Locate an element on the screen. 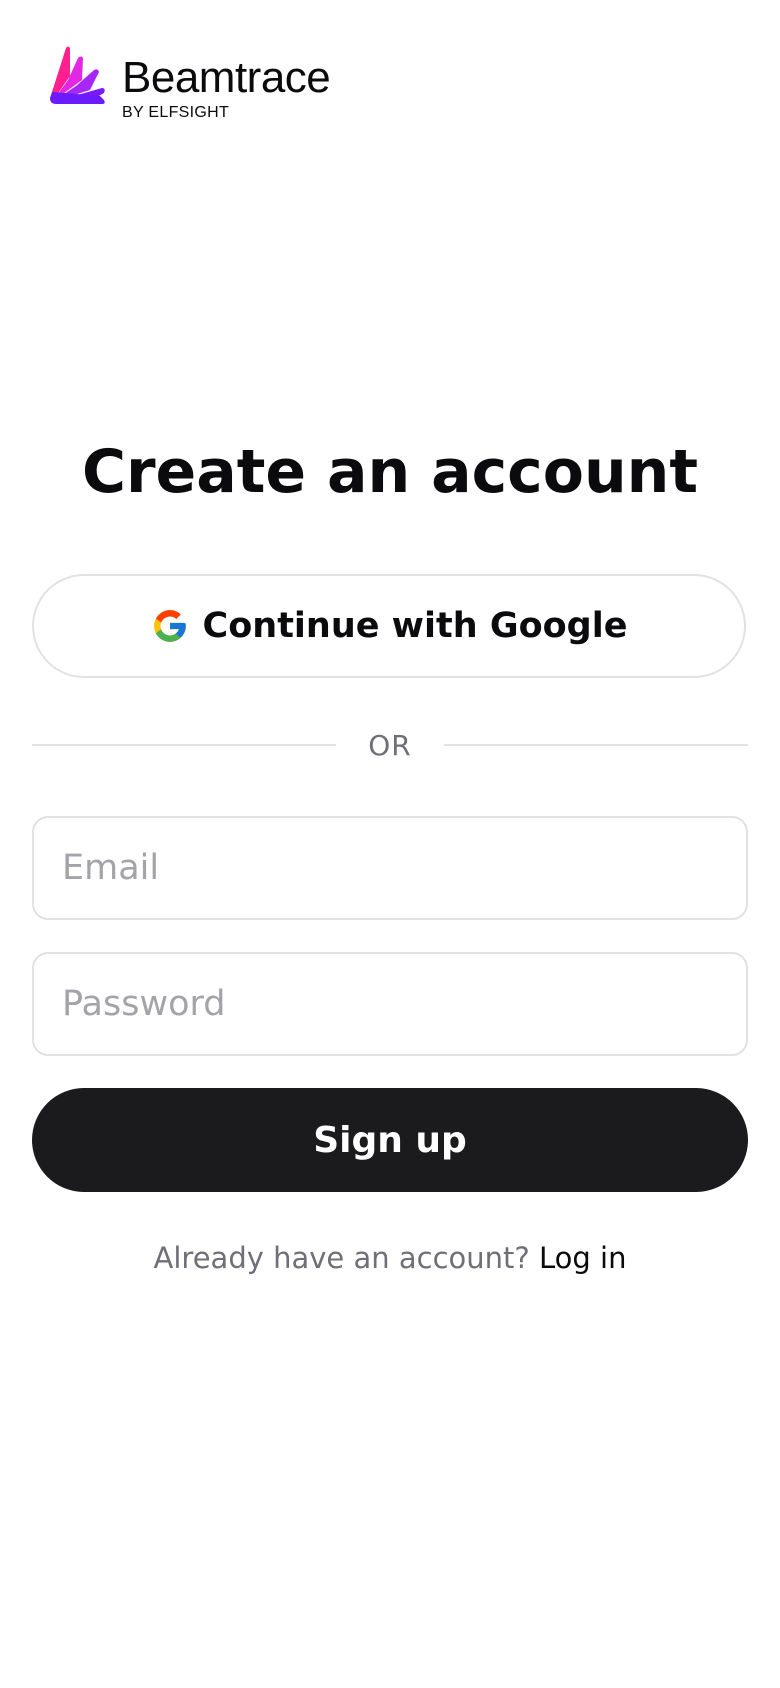  or-divider: OR is located at coordinates (390, 745).